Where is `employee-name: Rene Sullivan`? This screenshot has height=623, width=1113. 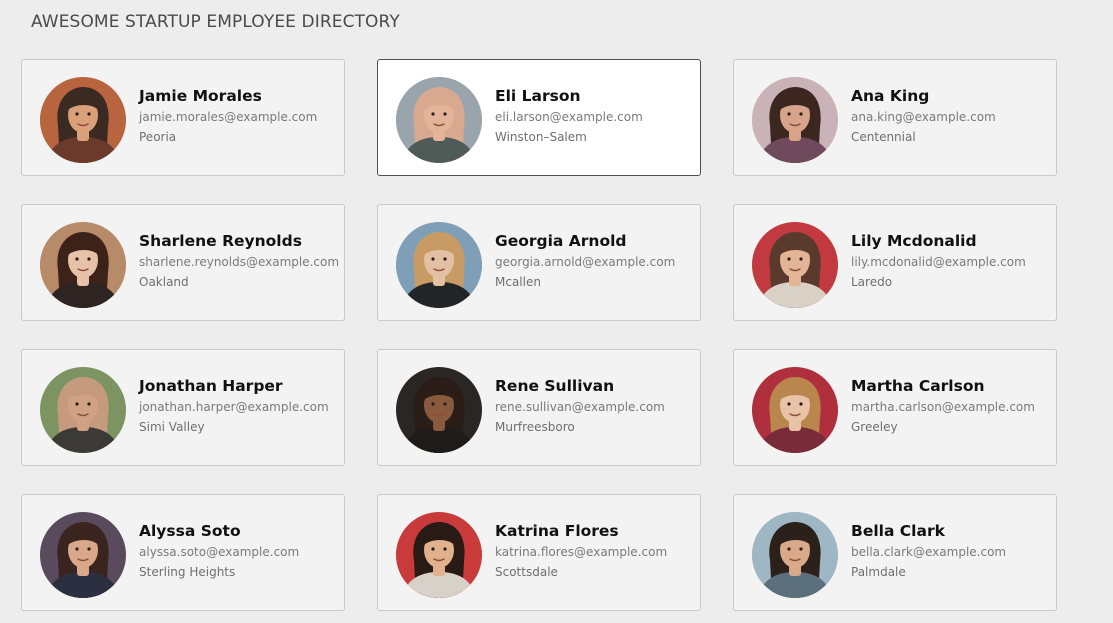
employee-name: Rene Sullivan is located at coordinates (555, 386).